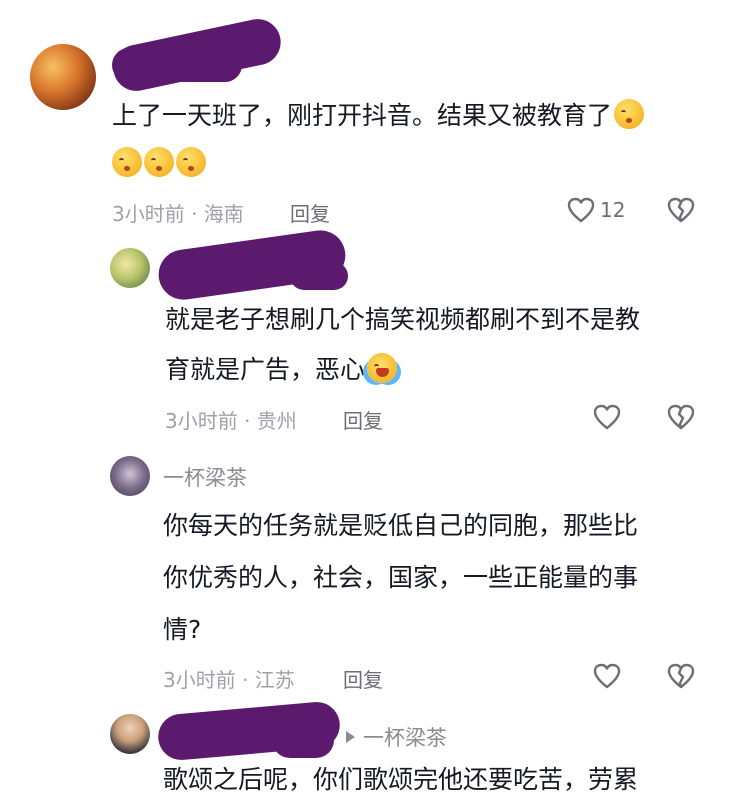 The height and width of the screenshot is (804, 730). What do you see at coordinates (178, 214) in the screenshot?
I see `comment-meta: 3小时前 · 海南` at bounding box center [178, 214].